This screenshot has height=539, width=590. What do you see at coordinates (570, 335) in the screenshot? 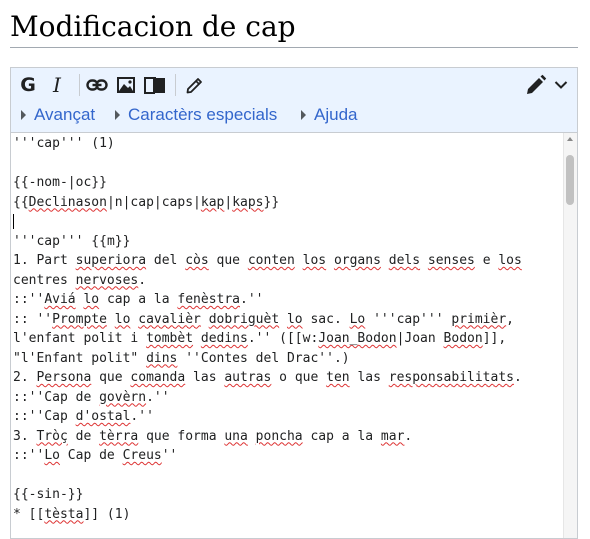
I see `textarea-scrollbar` at bounding box center [570, 335].